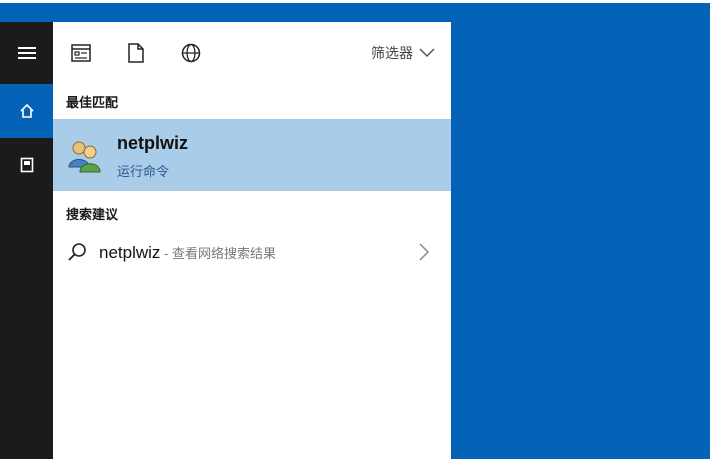  Describe the element at coordinates (355, 1) in the screenshot. I see `top-edge` at that location.